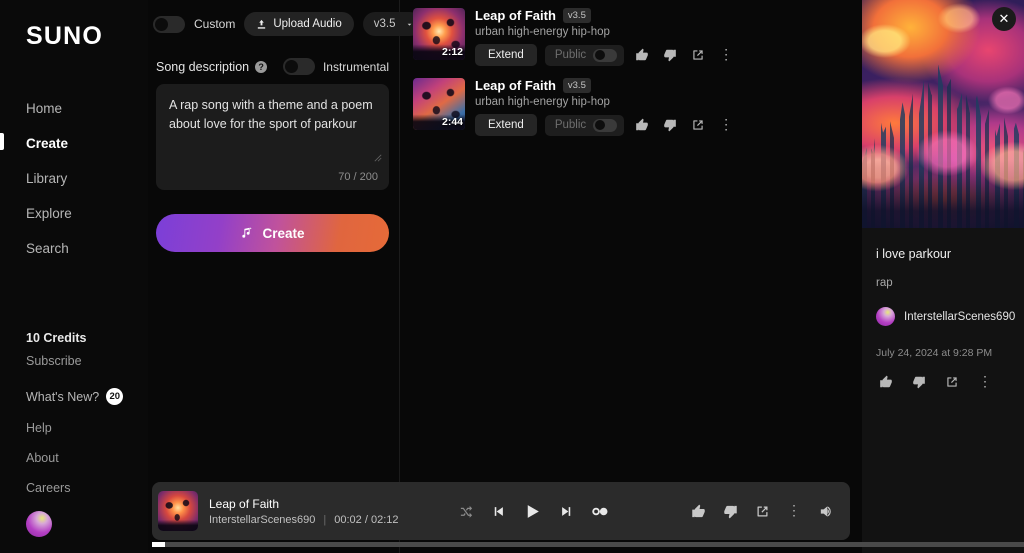 This screenshot has width=1024, height=553. What do you see at coordinates (74, 213) in the screenshot?
I see `sidebar-item-explore: Explore` at bounding box center [74, 213].